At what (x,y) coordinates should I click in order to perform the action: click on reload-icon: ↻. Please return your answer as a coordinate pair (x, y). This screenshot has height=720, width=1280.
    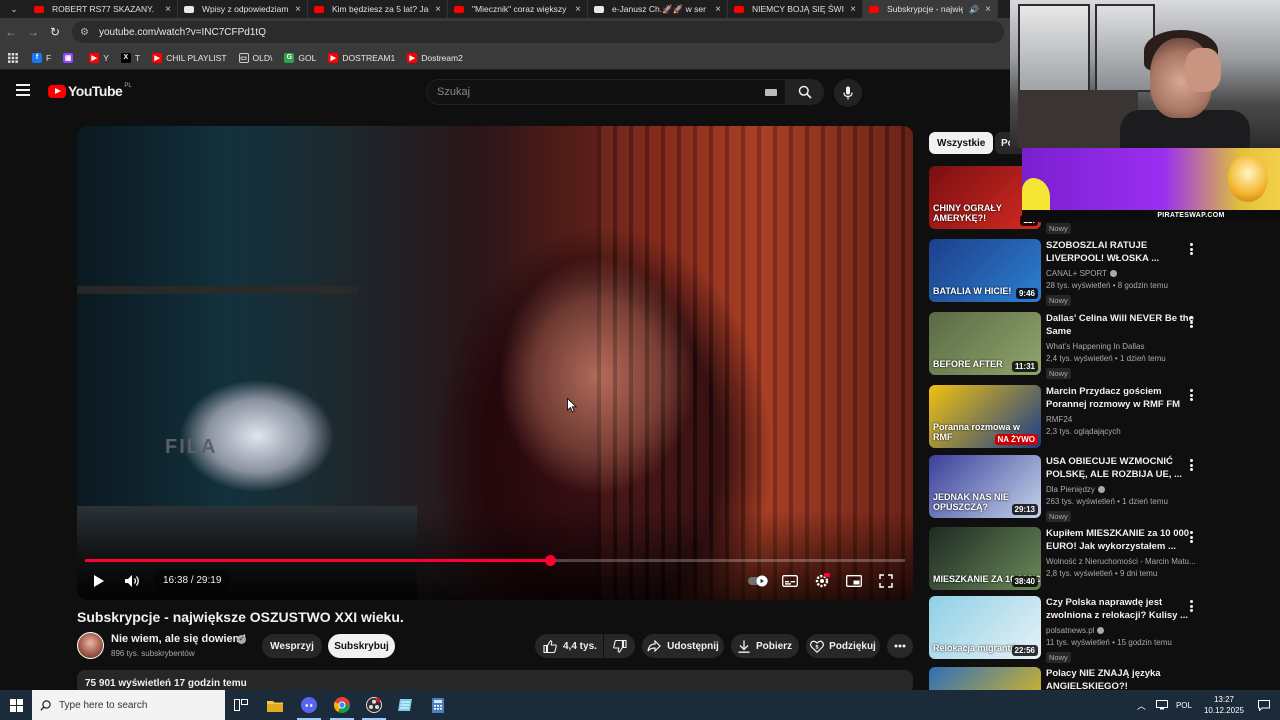
    Looking at the image, I should click on (55, 32).